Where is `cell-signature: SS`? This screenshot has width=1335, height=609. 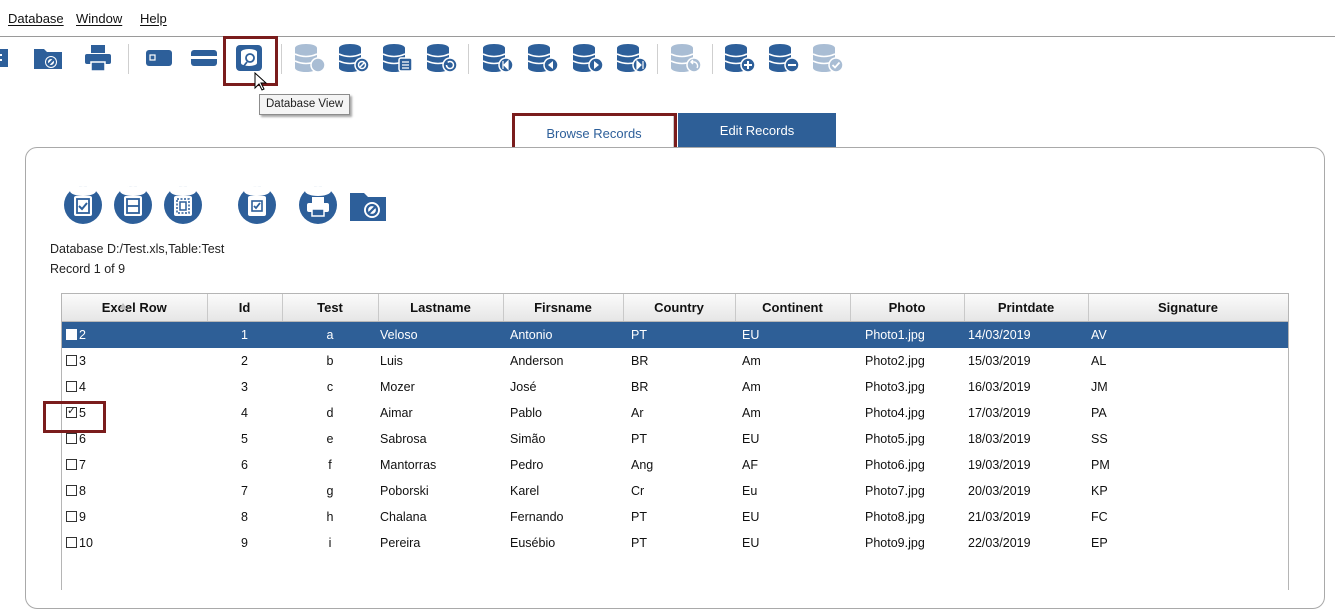 cell-signature: SS is located at coordinates (1099, 439).